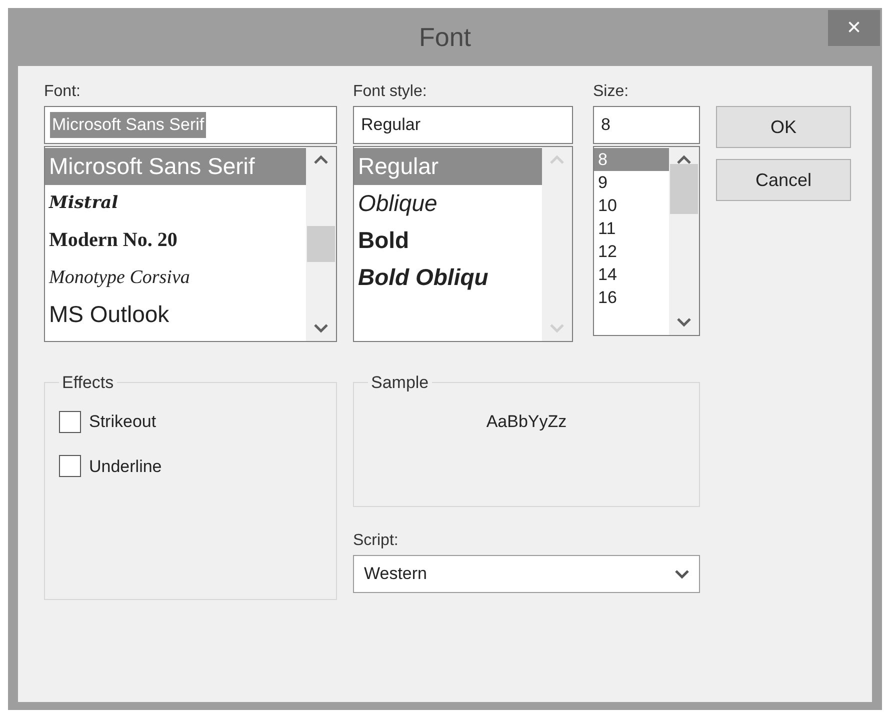  What do you see at coordinates (783, 127) in the screenshot?
I see `ok-button: OK` at bounding box center [783, 127].